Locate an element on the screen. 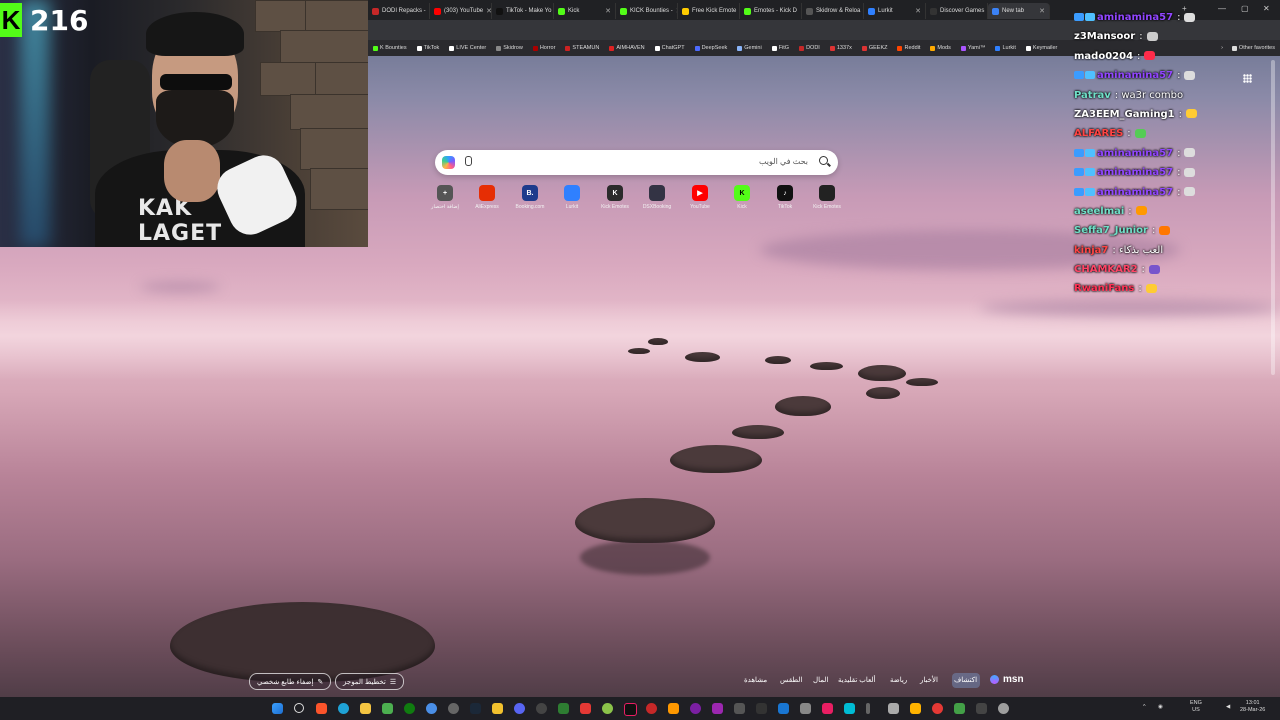  volume-icon: ◀ is located at coordinates (1228, 707).